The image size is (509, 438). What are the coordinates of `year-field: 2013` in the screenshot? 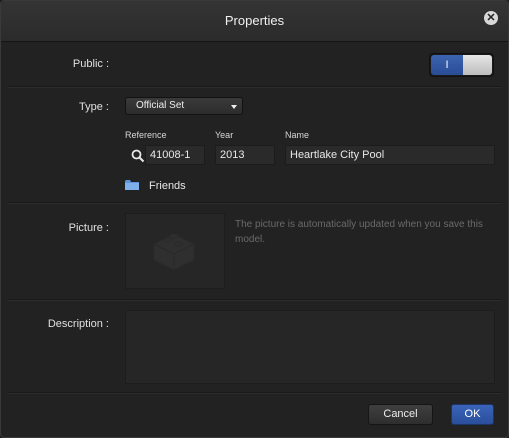 It's located at (245, 155).